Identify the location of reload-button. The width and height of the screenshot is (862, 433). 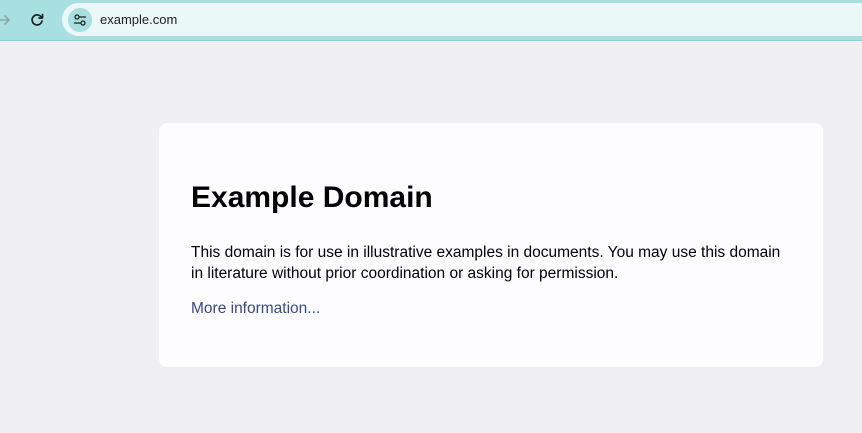
(37, 20).